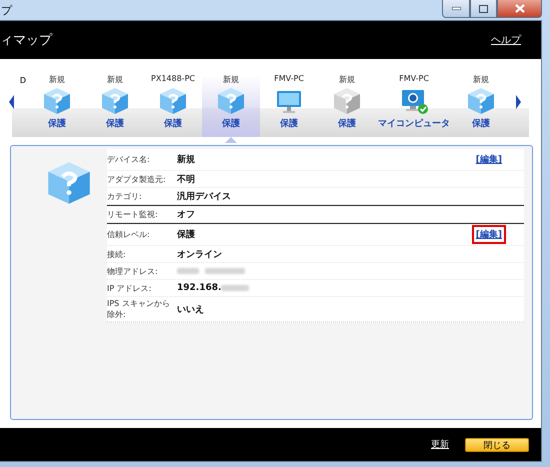  I want to click on minimize-icon, so click(456, 8).